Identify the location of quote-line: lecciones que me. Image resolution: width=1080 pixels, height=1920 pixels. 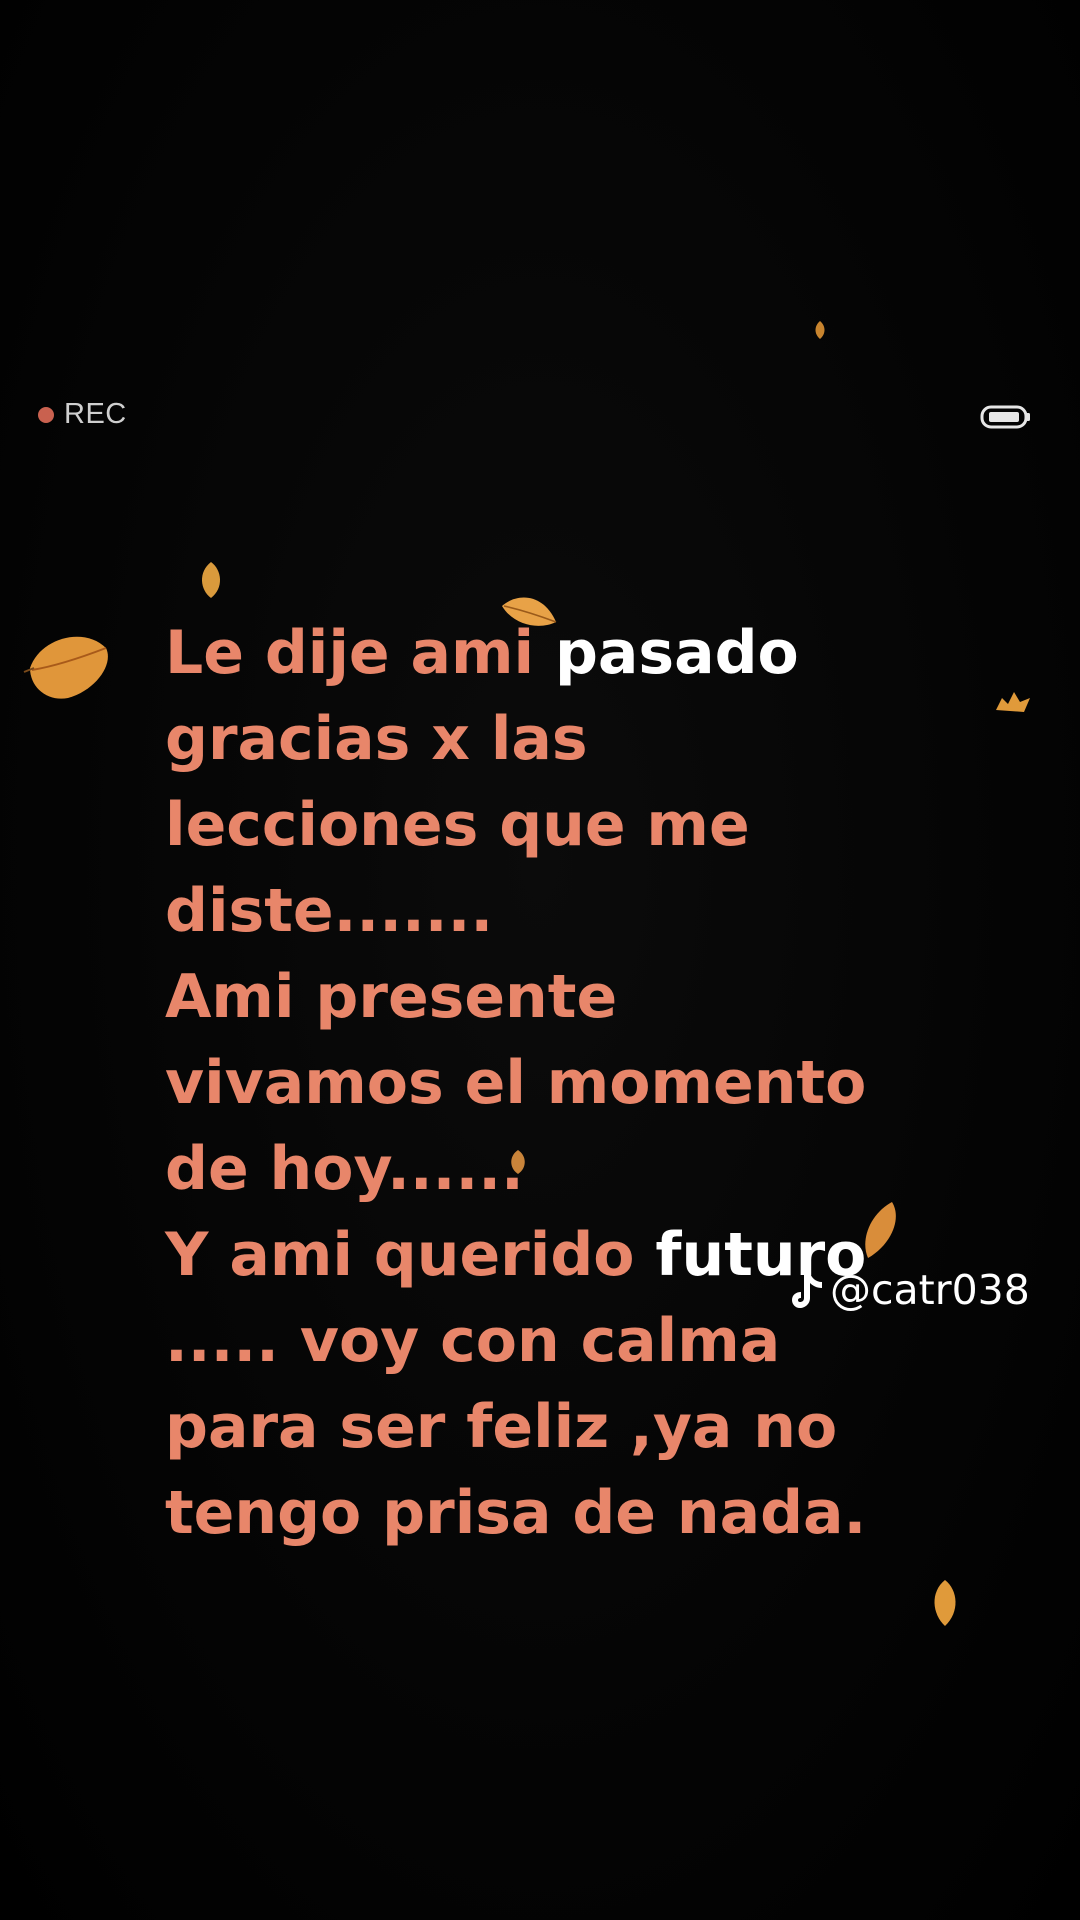
(457, 825).